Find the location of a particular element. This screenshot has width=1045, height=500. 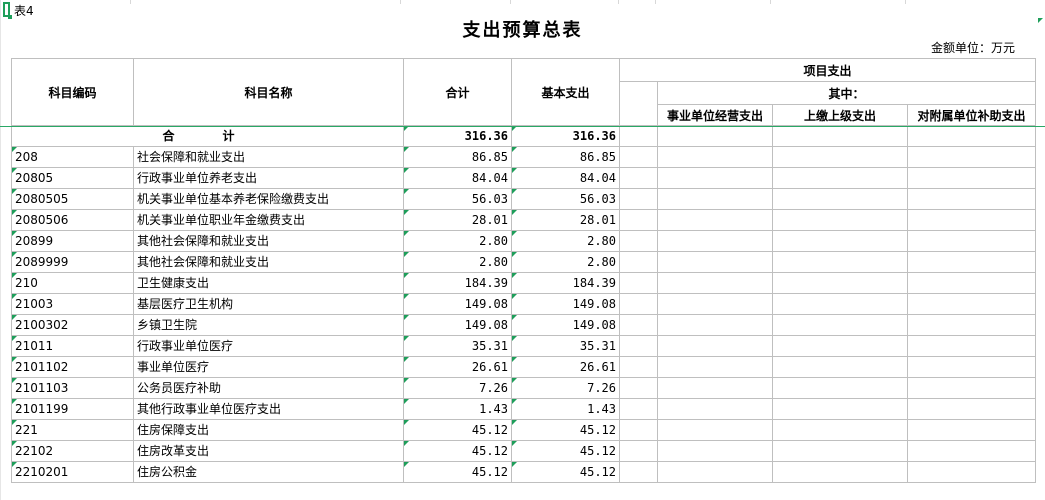

code-cell: 21003 is located at coordinates (72, 304).